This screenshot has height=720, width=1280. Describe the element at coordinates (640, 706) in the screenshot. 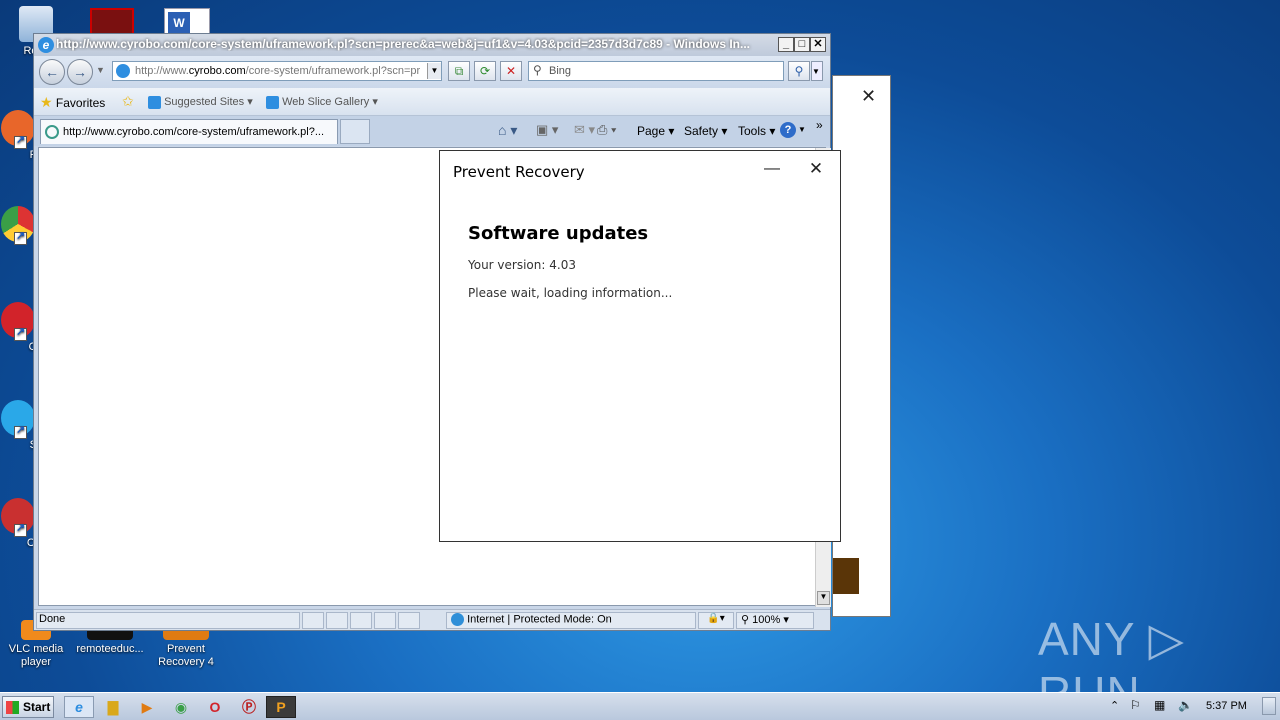

I see `taskbar: Start e ▇ ▶ ◉ O Ⓟ P ⌃ ⚐ ▦ 🔈 5:37 PM` at that location.